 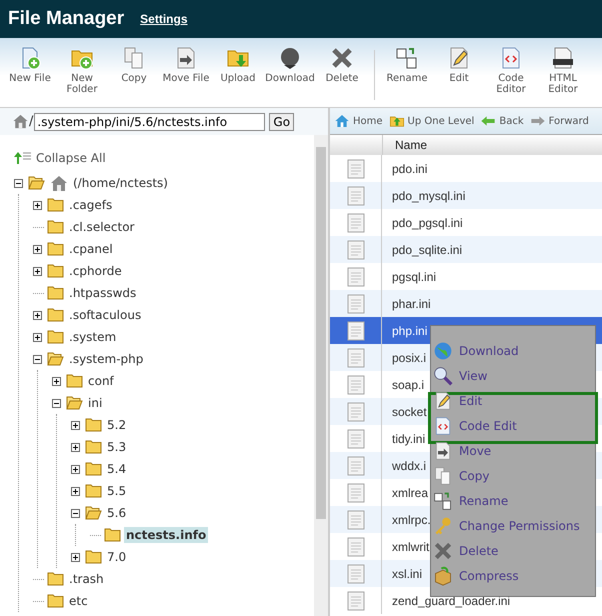 What do you see at coordinates (466, 303) in the screenshot?
I see `file-row: phar.ini` at bounding box center [466, 303].